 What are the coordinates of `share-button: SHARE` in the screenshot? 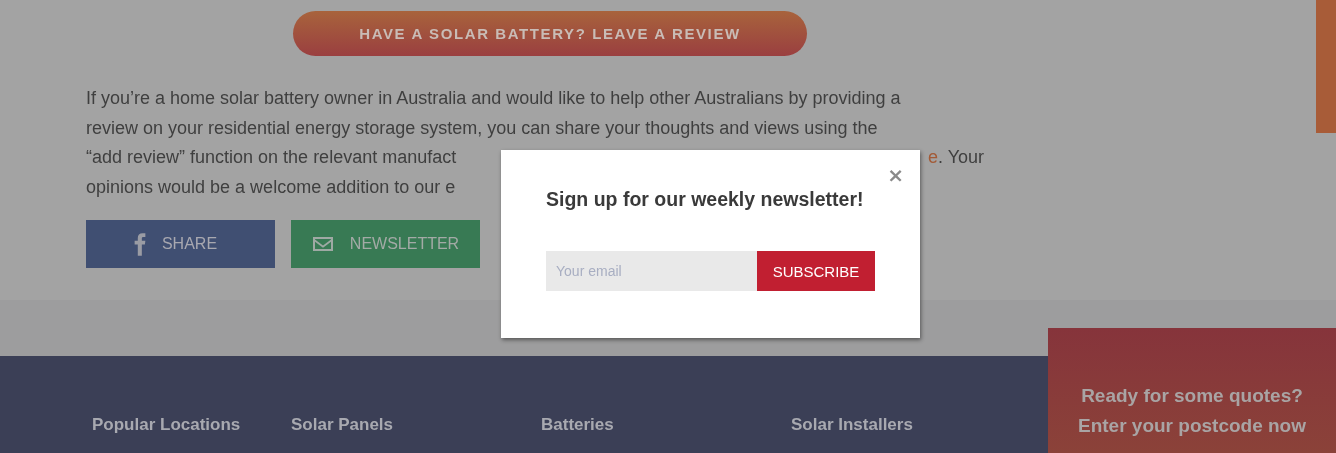 It's located at (180, 244).